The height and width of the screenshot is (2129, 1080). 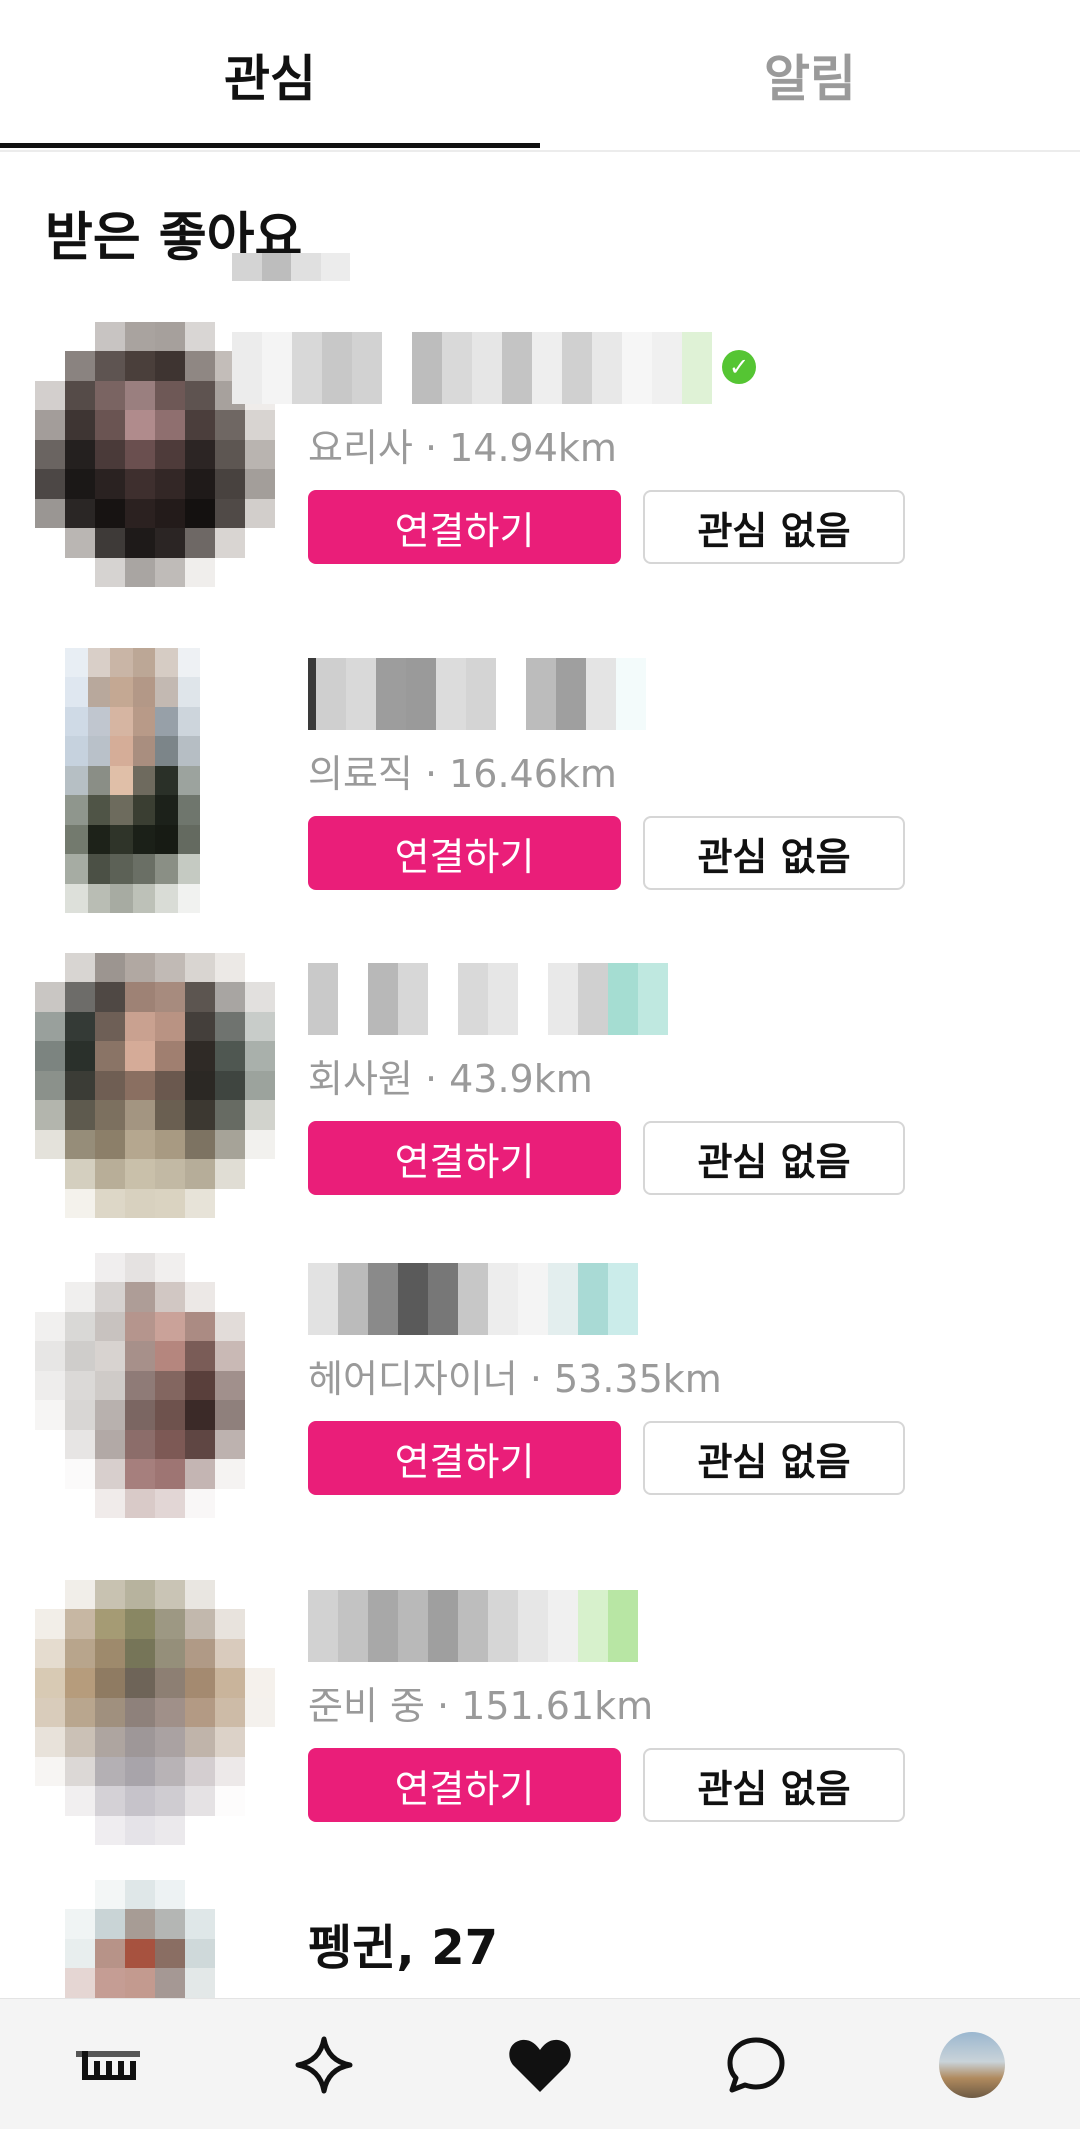 What do you see at coordinates (291, 267) in the screenshot?
I see `redacted-count` at bounding box center [291, 267].